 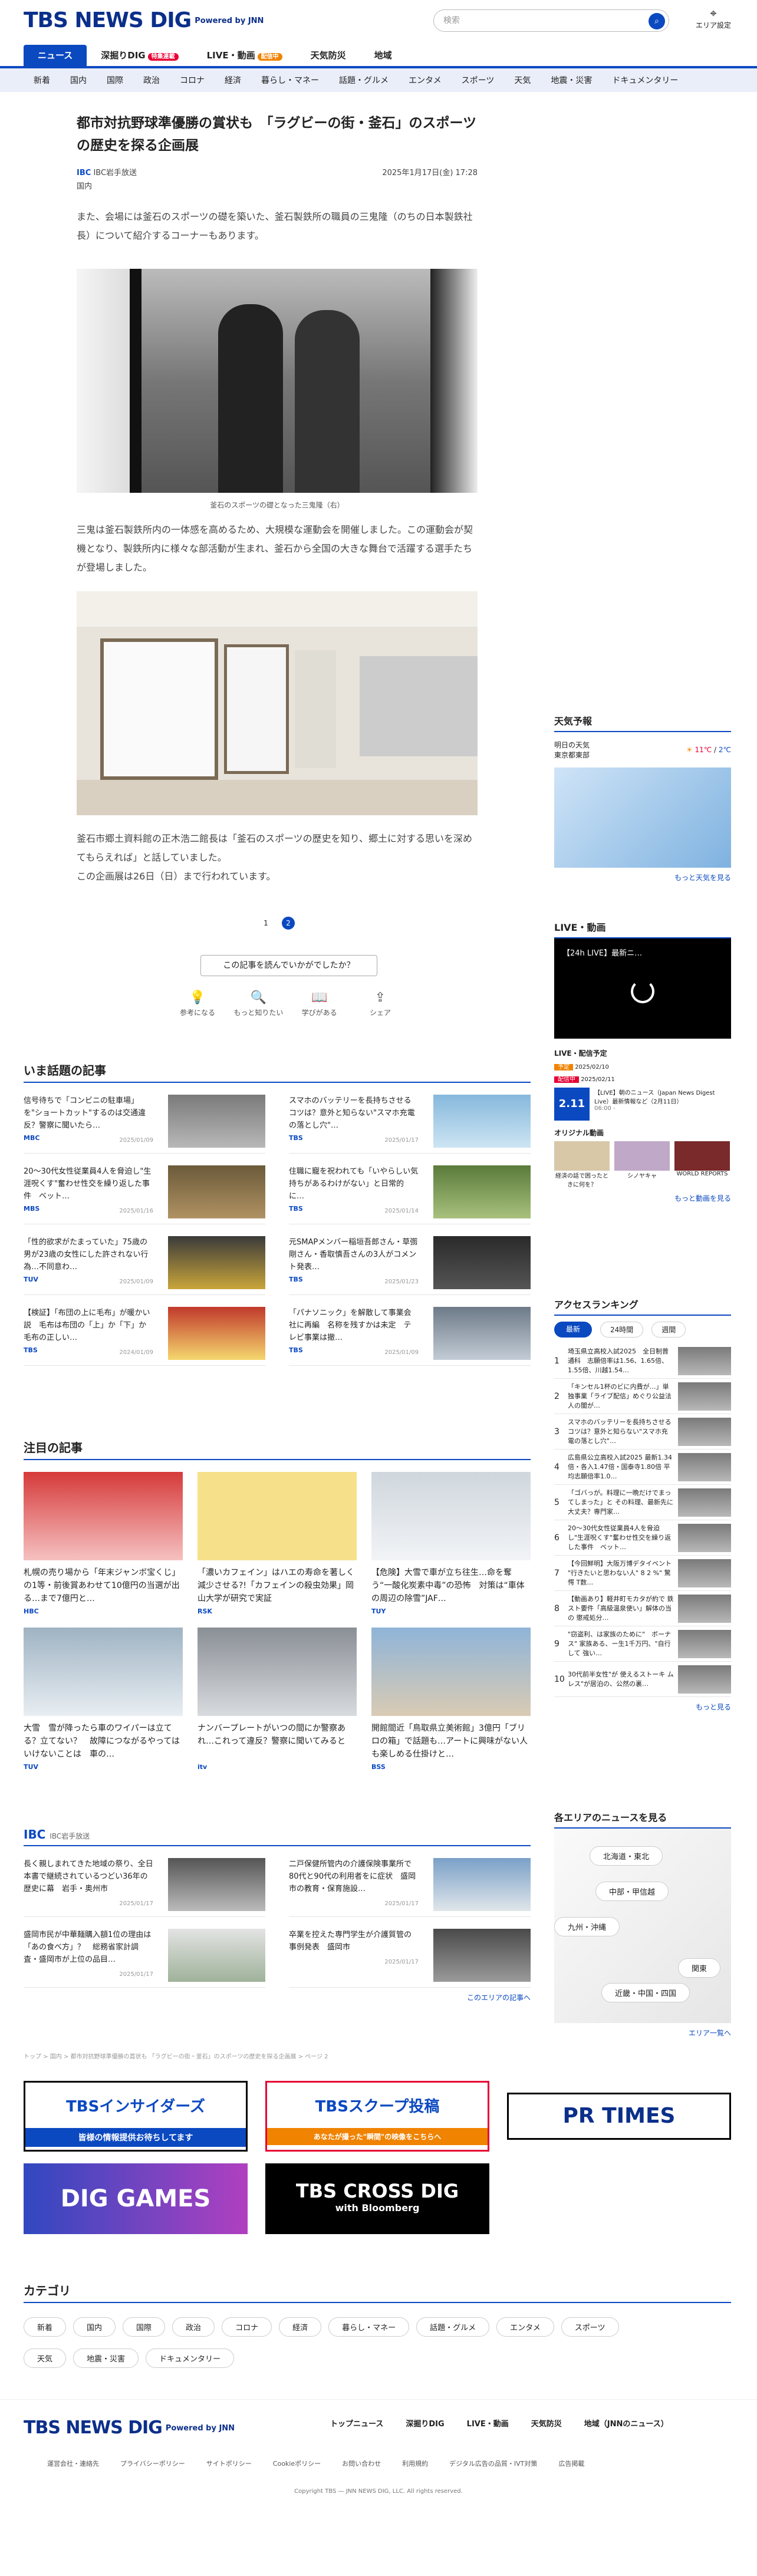 I want to click on nav-item: エンタメ, so click(x=425, y=80).